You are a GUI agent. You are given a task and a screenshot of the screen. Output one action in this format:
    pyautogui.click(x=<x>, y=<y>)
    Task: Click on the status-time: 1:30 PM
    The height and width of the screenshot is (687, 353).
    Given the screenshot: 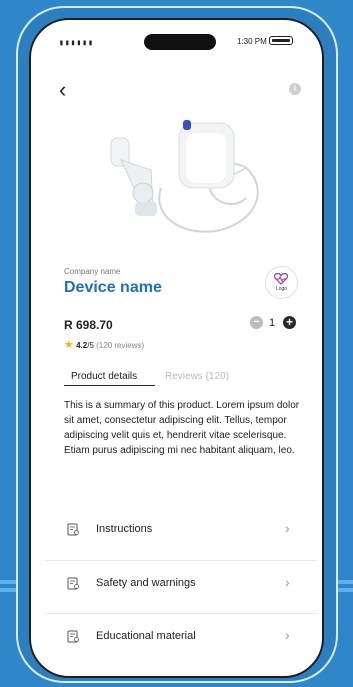 What is the action you would take?
    pyautogui.click(x=252, y=41)
    